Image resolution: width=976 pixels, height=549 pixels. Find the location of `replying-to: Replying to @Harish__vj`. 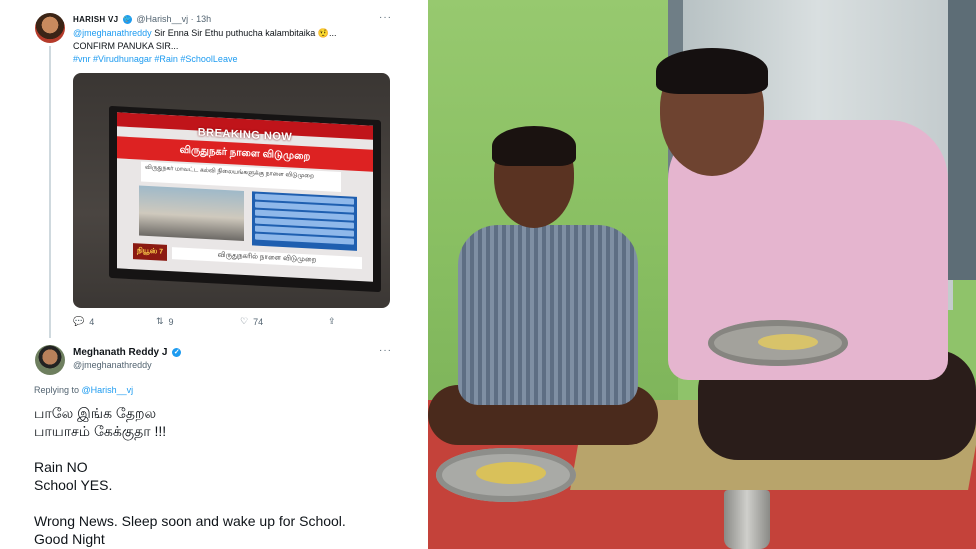

replying-to: Replying to @Harish__vj is located at coordinates (83, 390).